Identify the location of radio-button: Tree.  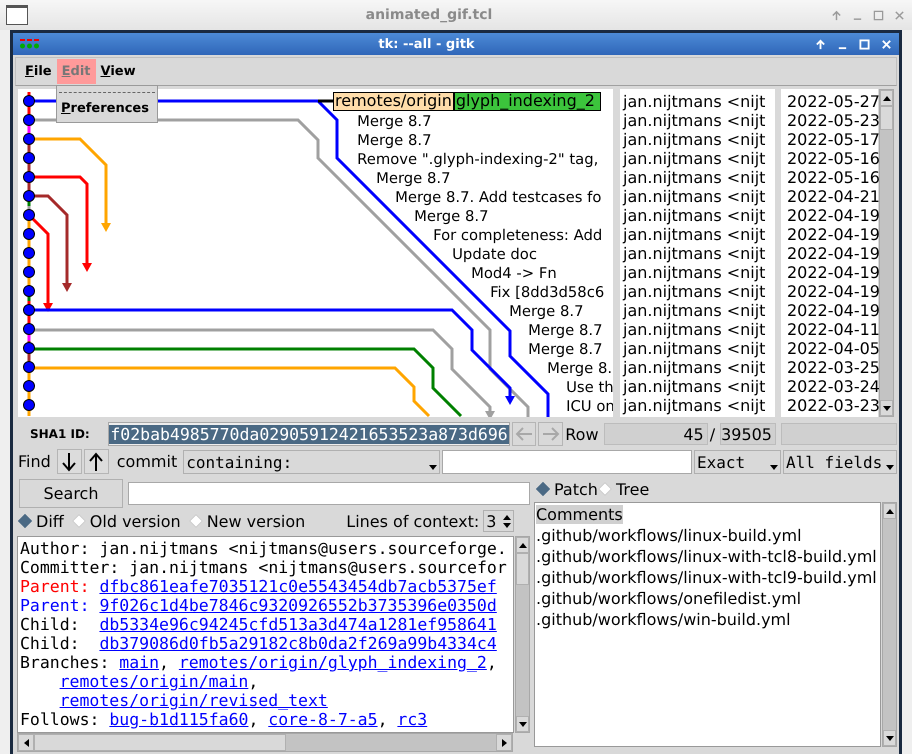
(624, 489).